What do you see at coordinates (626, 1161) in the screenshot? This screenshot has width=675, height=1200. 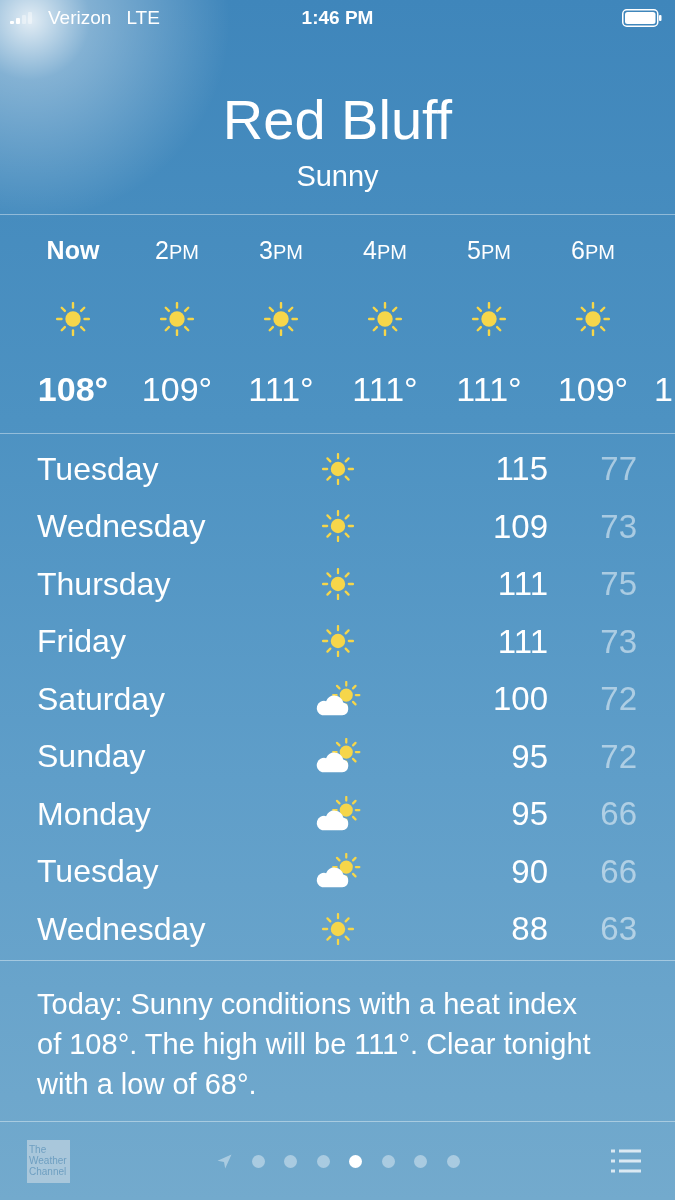 I see `list-icon` at bounding box center [626, 1161].